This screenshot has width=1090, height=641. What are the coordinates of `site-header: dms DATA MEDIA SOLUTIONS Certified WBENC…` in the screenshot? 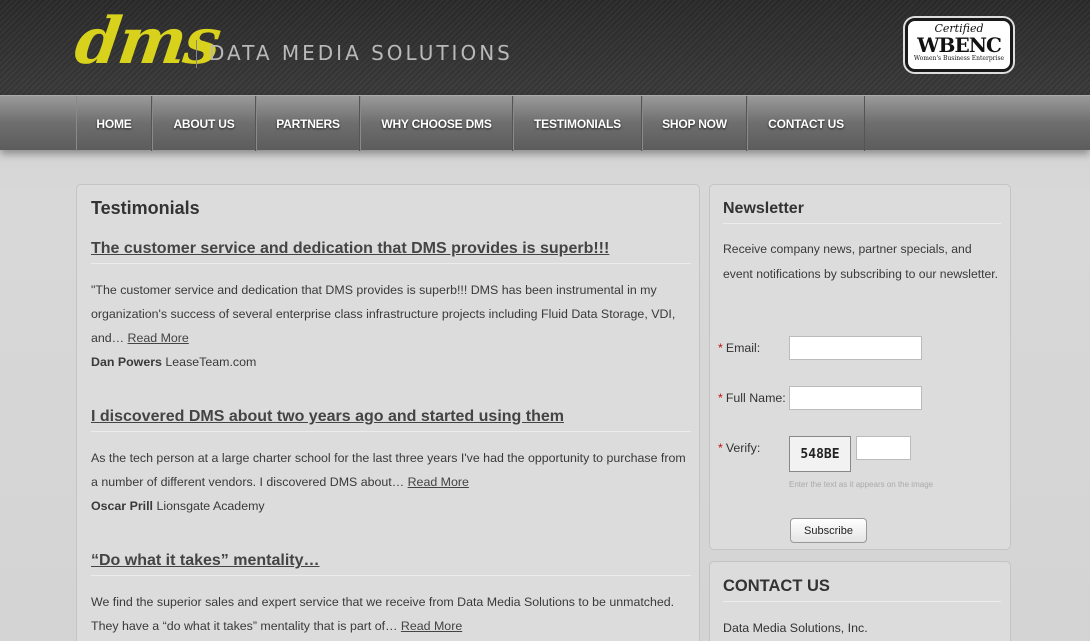 It's located at (545, 47).